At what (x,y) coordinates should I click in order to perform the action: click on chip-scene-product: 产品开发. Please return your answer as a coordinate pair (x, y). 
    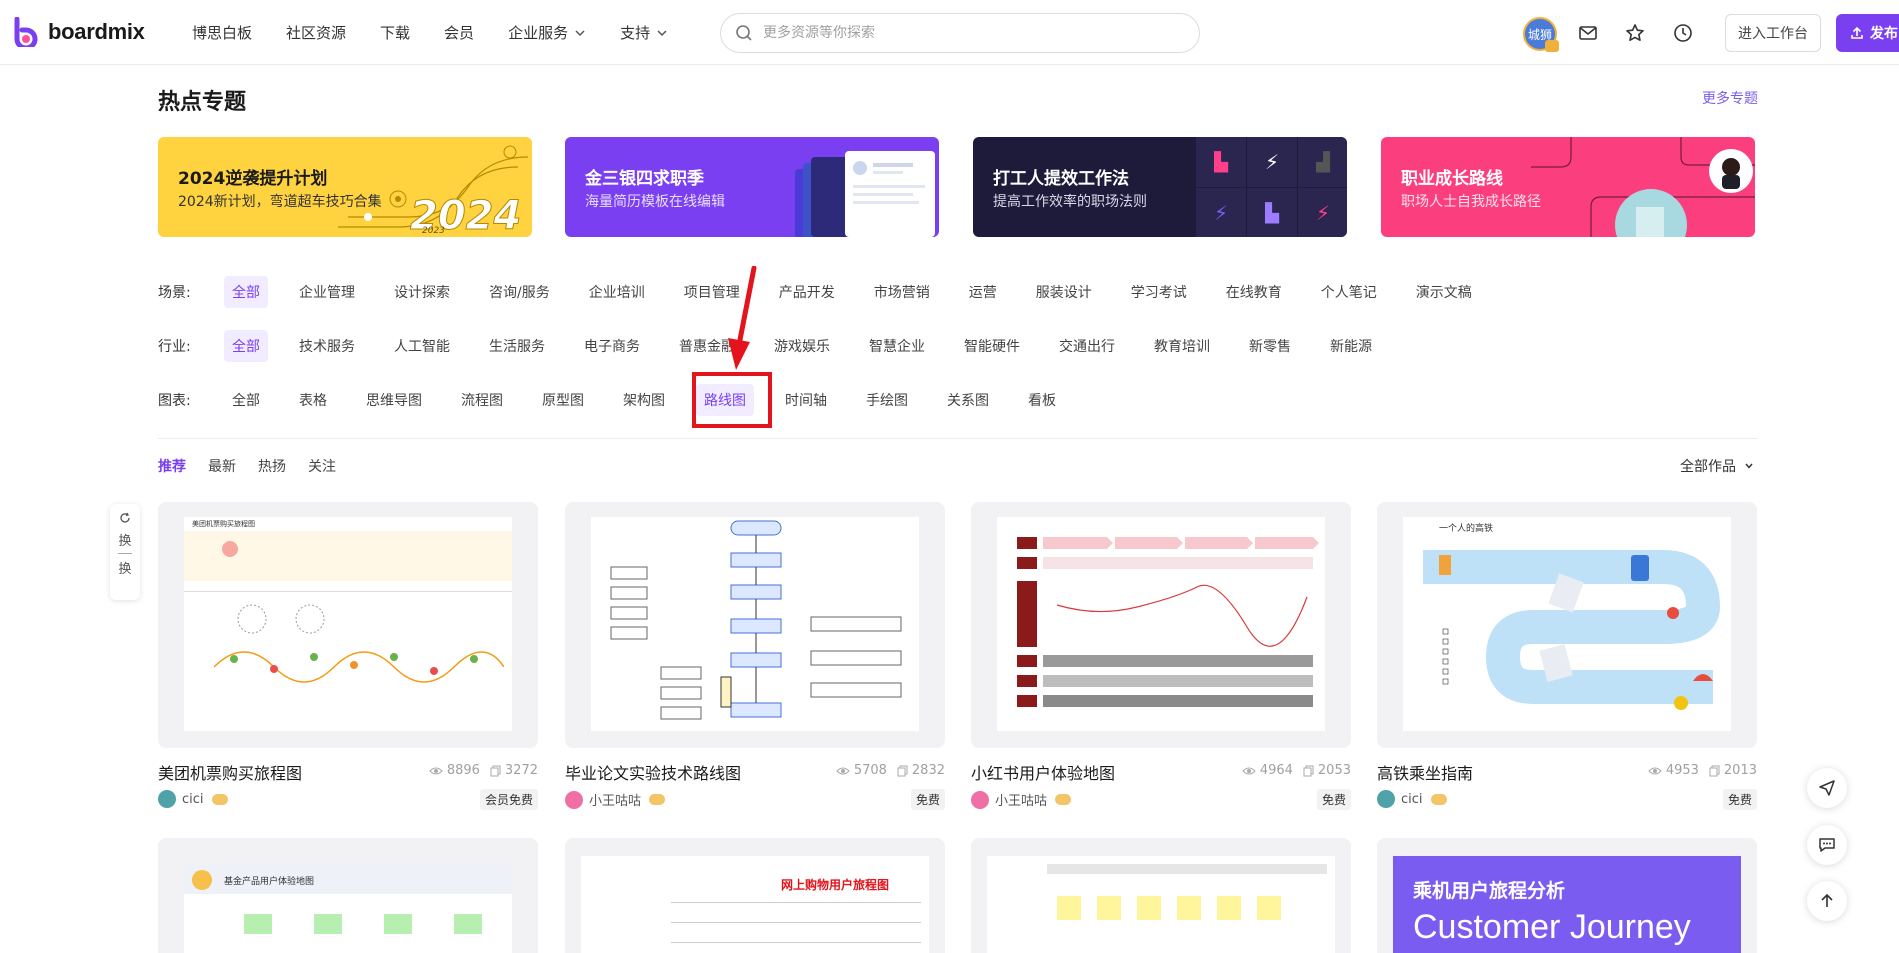
    Looking at the image, I should click on (807, 292).